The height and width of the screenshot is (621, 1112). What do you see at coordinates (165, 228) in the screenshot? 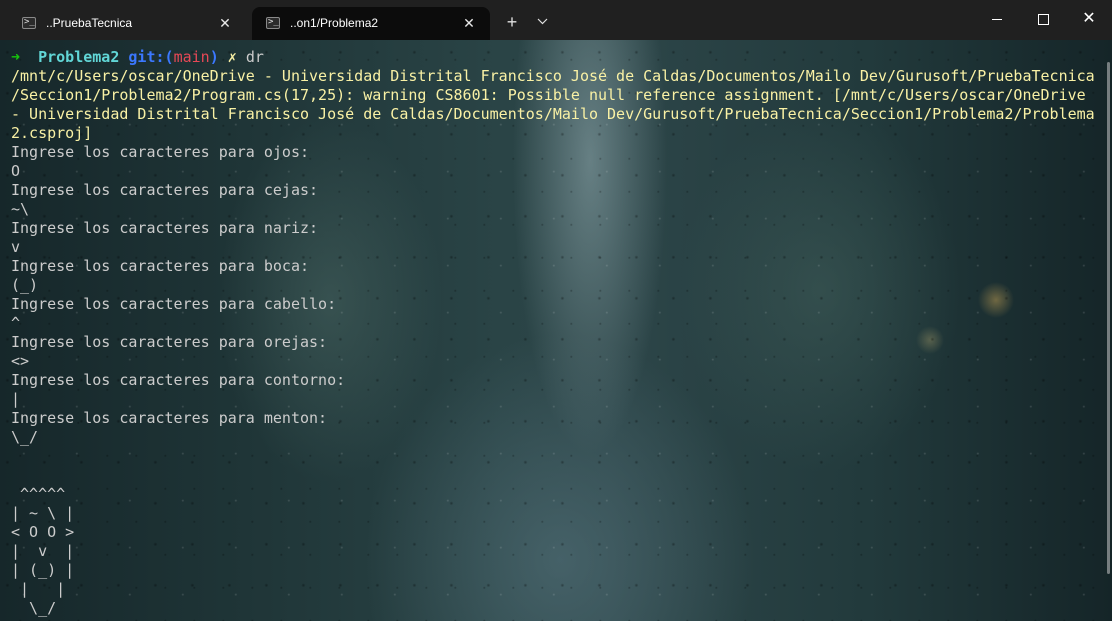
I see `prompt-question: Ingrese los caracteres para nariz:` at bounding box center [165, 228].